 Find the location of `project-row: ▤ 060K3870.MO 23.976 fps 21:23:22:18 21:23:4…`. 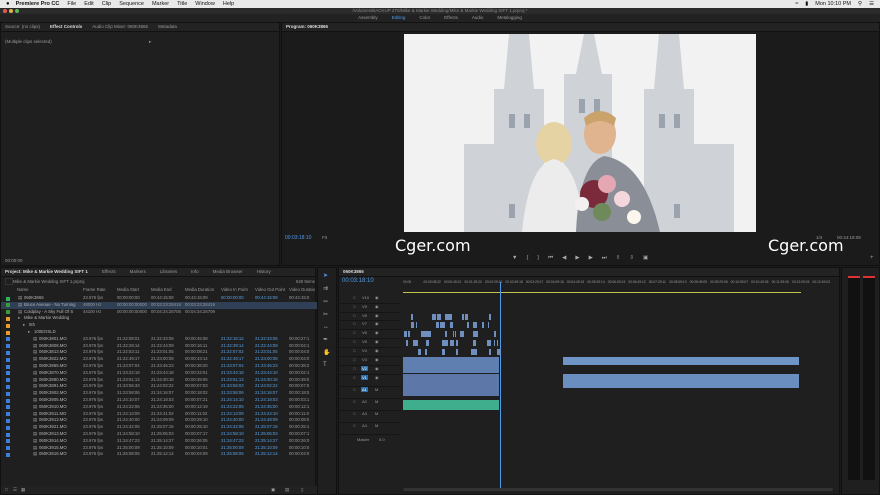

project-row: ▤ 060K3870.MO 23.976 fps 21:23:22:18 21:23:4… is located at coordinates (159, 373).